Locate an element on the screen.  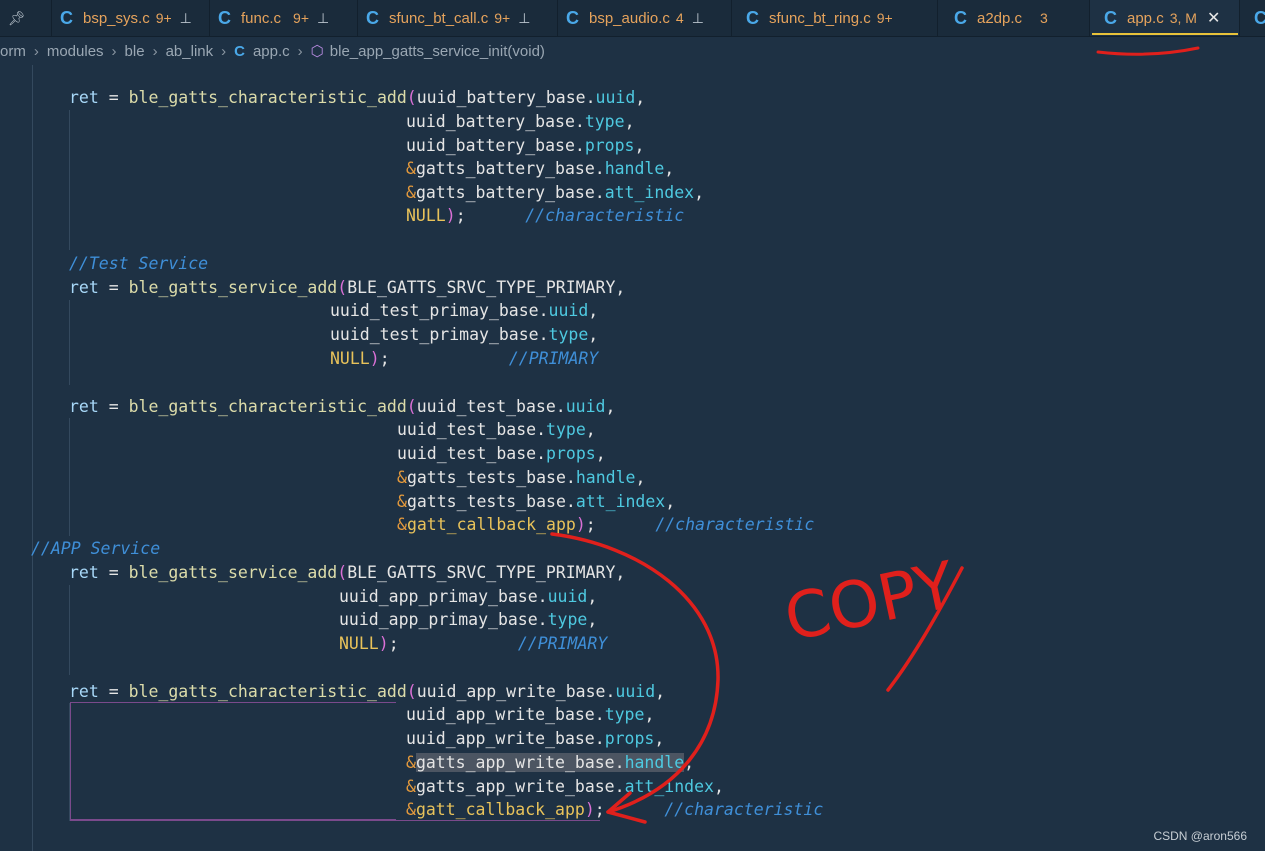
watermark: CSDN @aron566 is located at coordinates (1200, 836).